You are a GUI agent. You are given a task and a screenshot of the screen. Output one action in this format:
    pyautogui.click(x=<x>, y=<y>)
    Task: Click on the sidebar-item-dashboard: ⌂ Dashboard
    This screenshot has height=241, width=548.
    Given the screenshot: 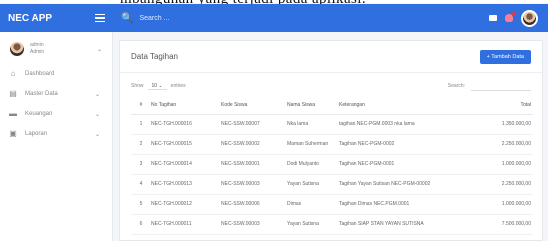 What is the action you would take?
    pyautogui.click(x=56, y=74)
    